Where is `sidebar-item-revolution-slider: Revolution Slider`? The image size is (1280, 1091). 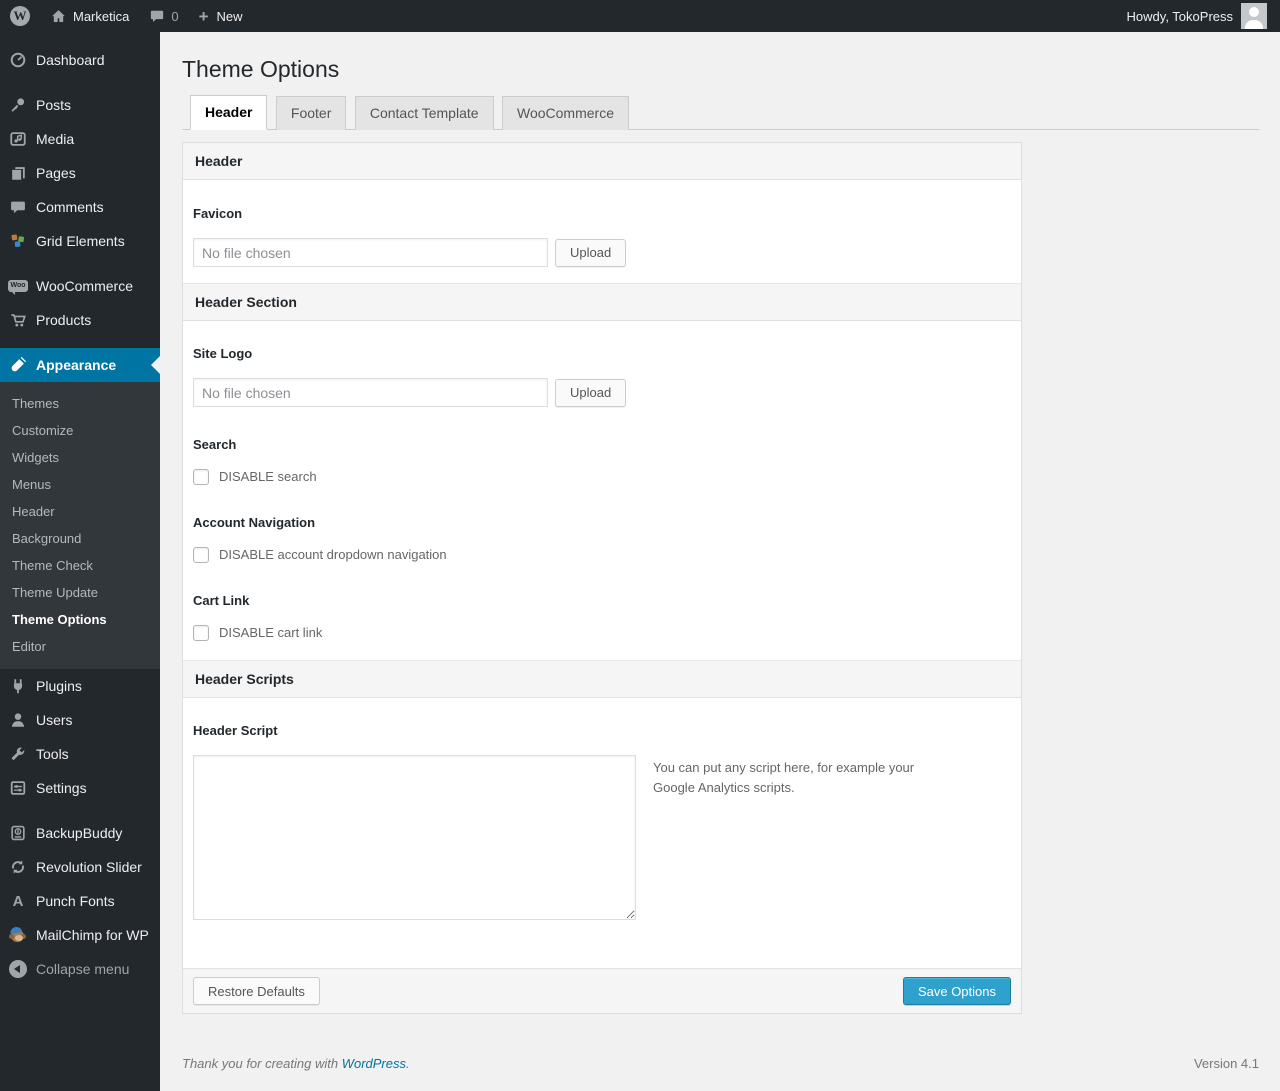
sidebar-item-revolution-slider: Revolution Slider is located at coordinates (80, 867).